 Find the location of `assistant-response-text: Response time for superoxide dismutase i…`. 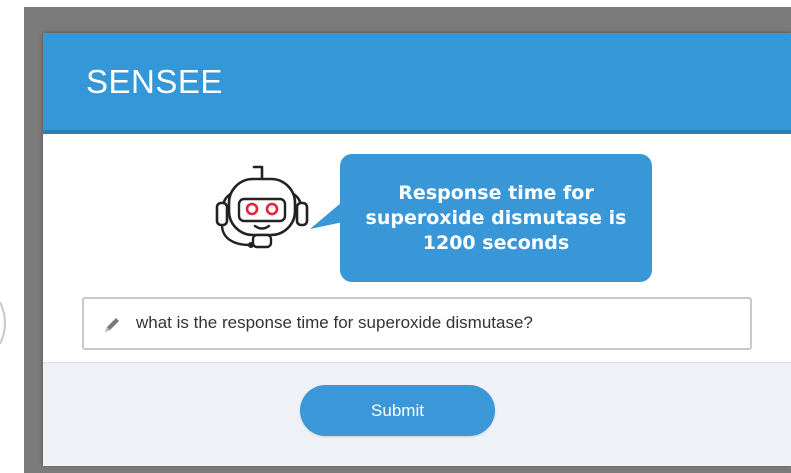

assistant-response-text: Response time for superoxide dismutase i… is located at coordinates (496, 217).